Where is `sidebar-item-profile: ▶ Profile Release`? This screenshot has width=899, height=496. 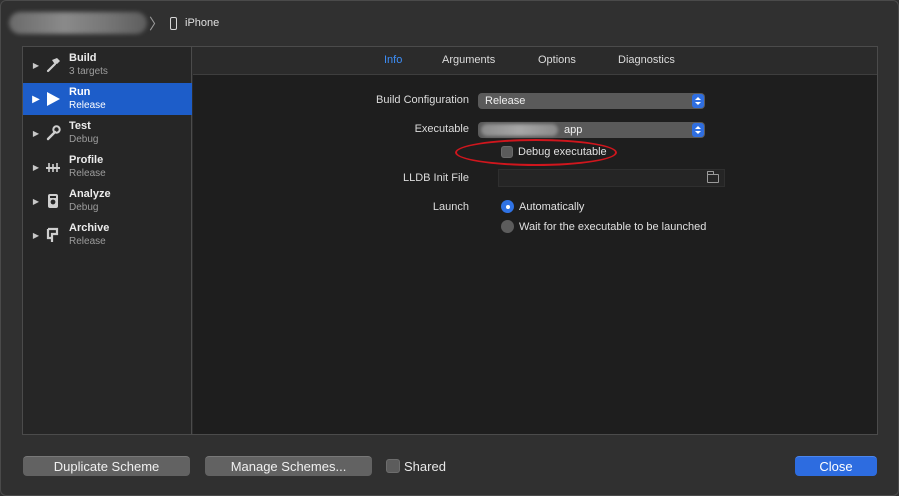
sidebar-item-profile: ▶ Profile Release is located at coordinates (107, 167).